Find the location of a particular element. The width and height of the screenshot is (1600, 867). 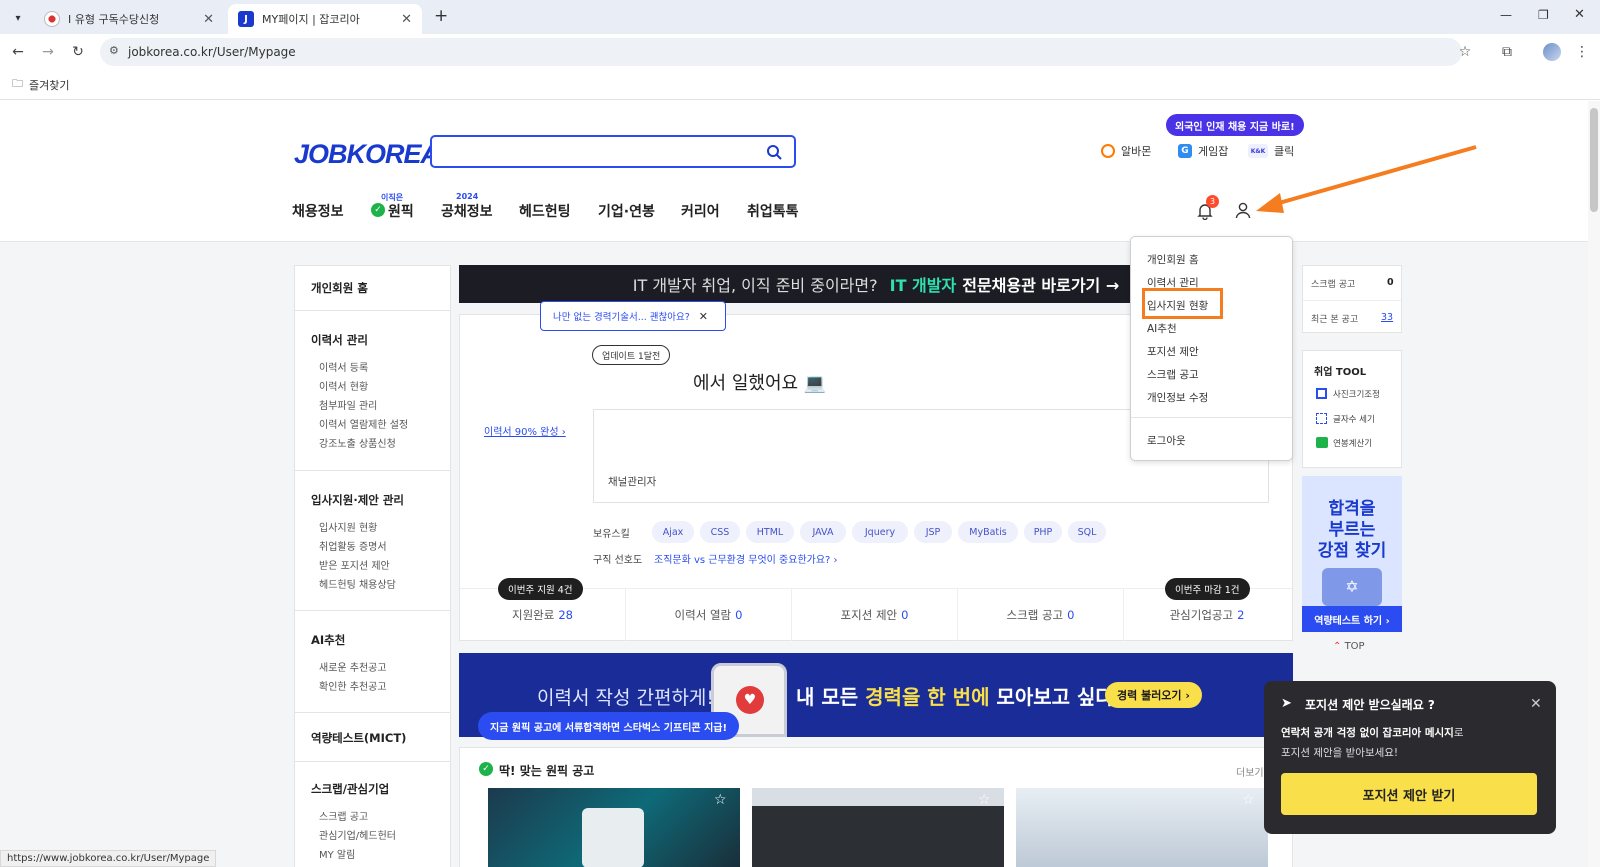

sidebar-item: 새로운 추천공고 is located at coordinates (353, 666).